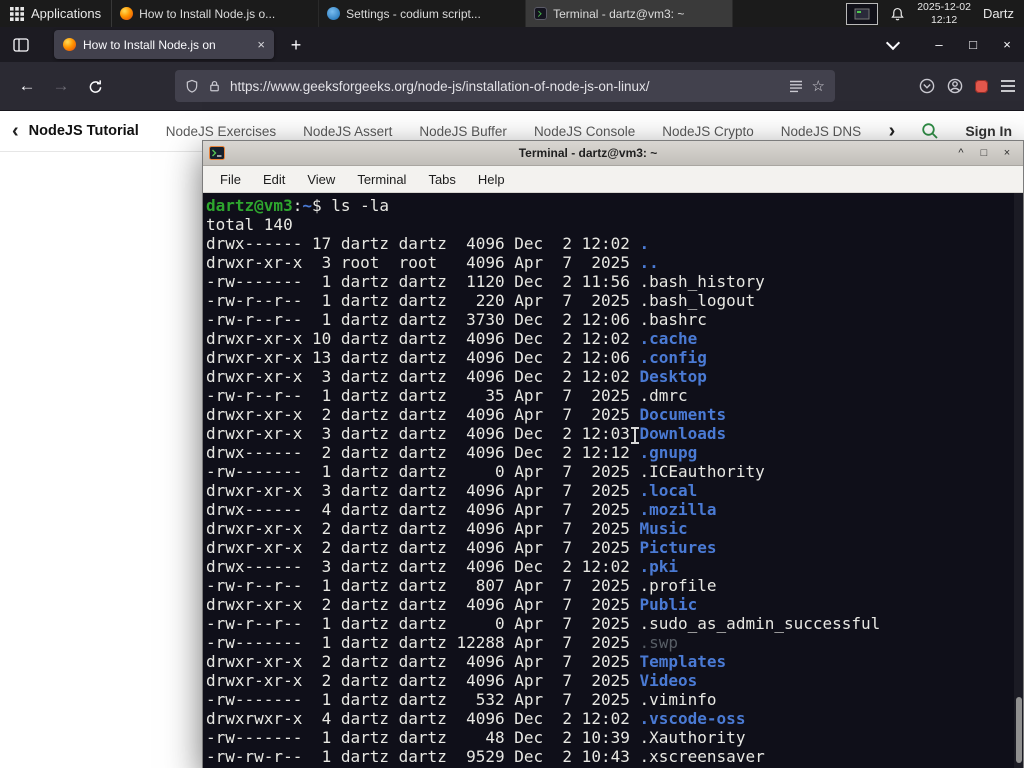  I want to click on menu-edit: Edit, so click(274, 179).